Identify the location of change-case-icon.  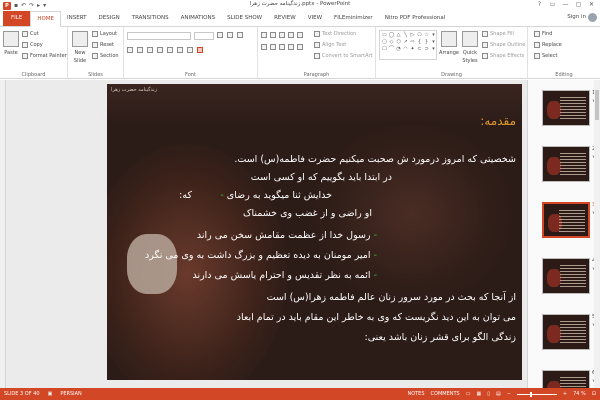
(190, 50).